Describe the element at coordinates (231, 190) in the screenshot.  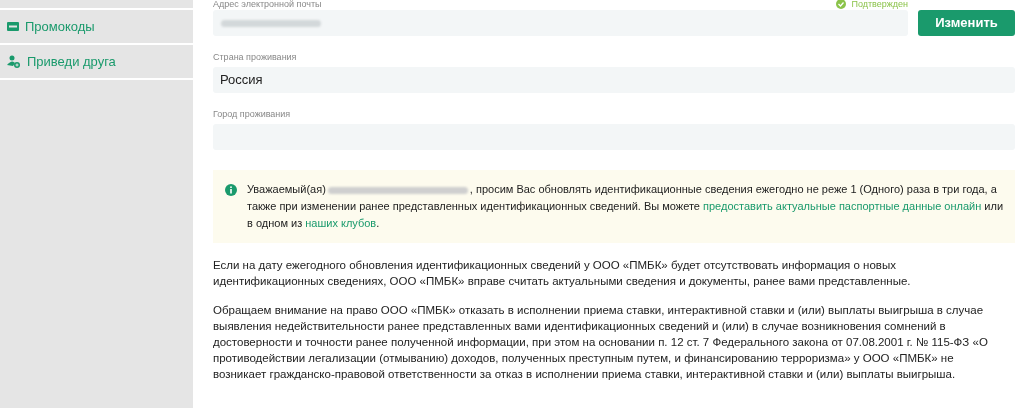
I see `info-icon` at that location.